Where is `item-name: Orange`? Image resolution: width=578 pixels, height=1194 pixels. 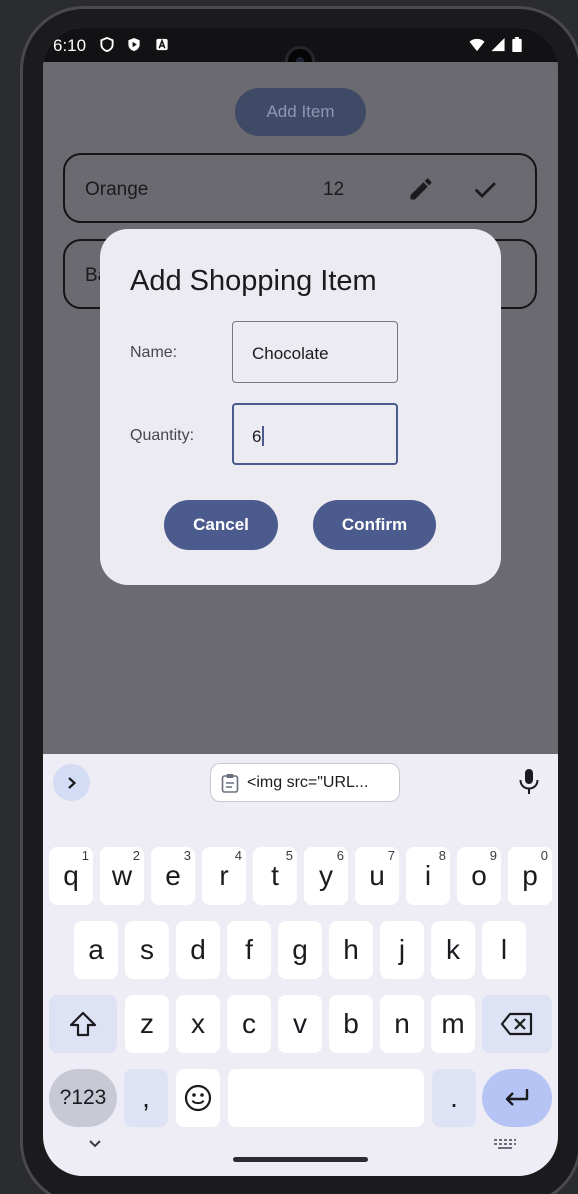 item-name: Orange is located at coordinates (117, 189).